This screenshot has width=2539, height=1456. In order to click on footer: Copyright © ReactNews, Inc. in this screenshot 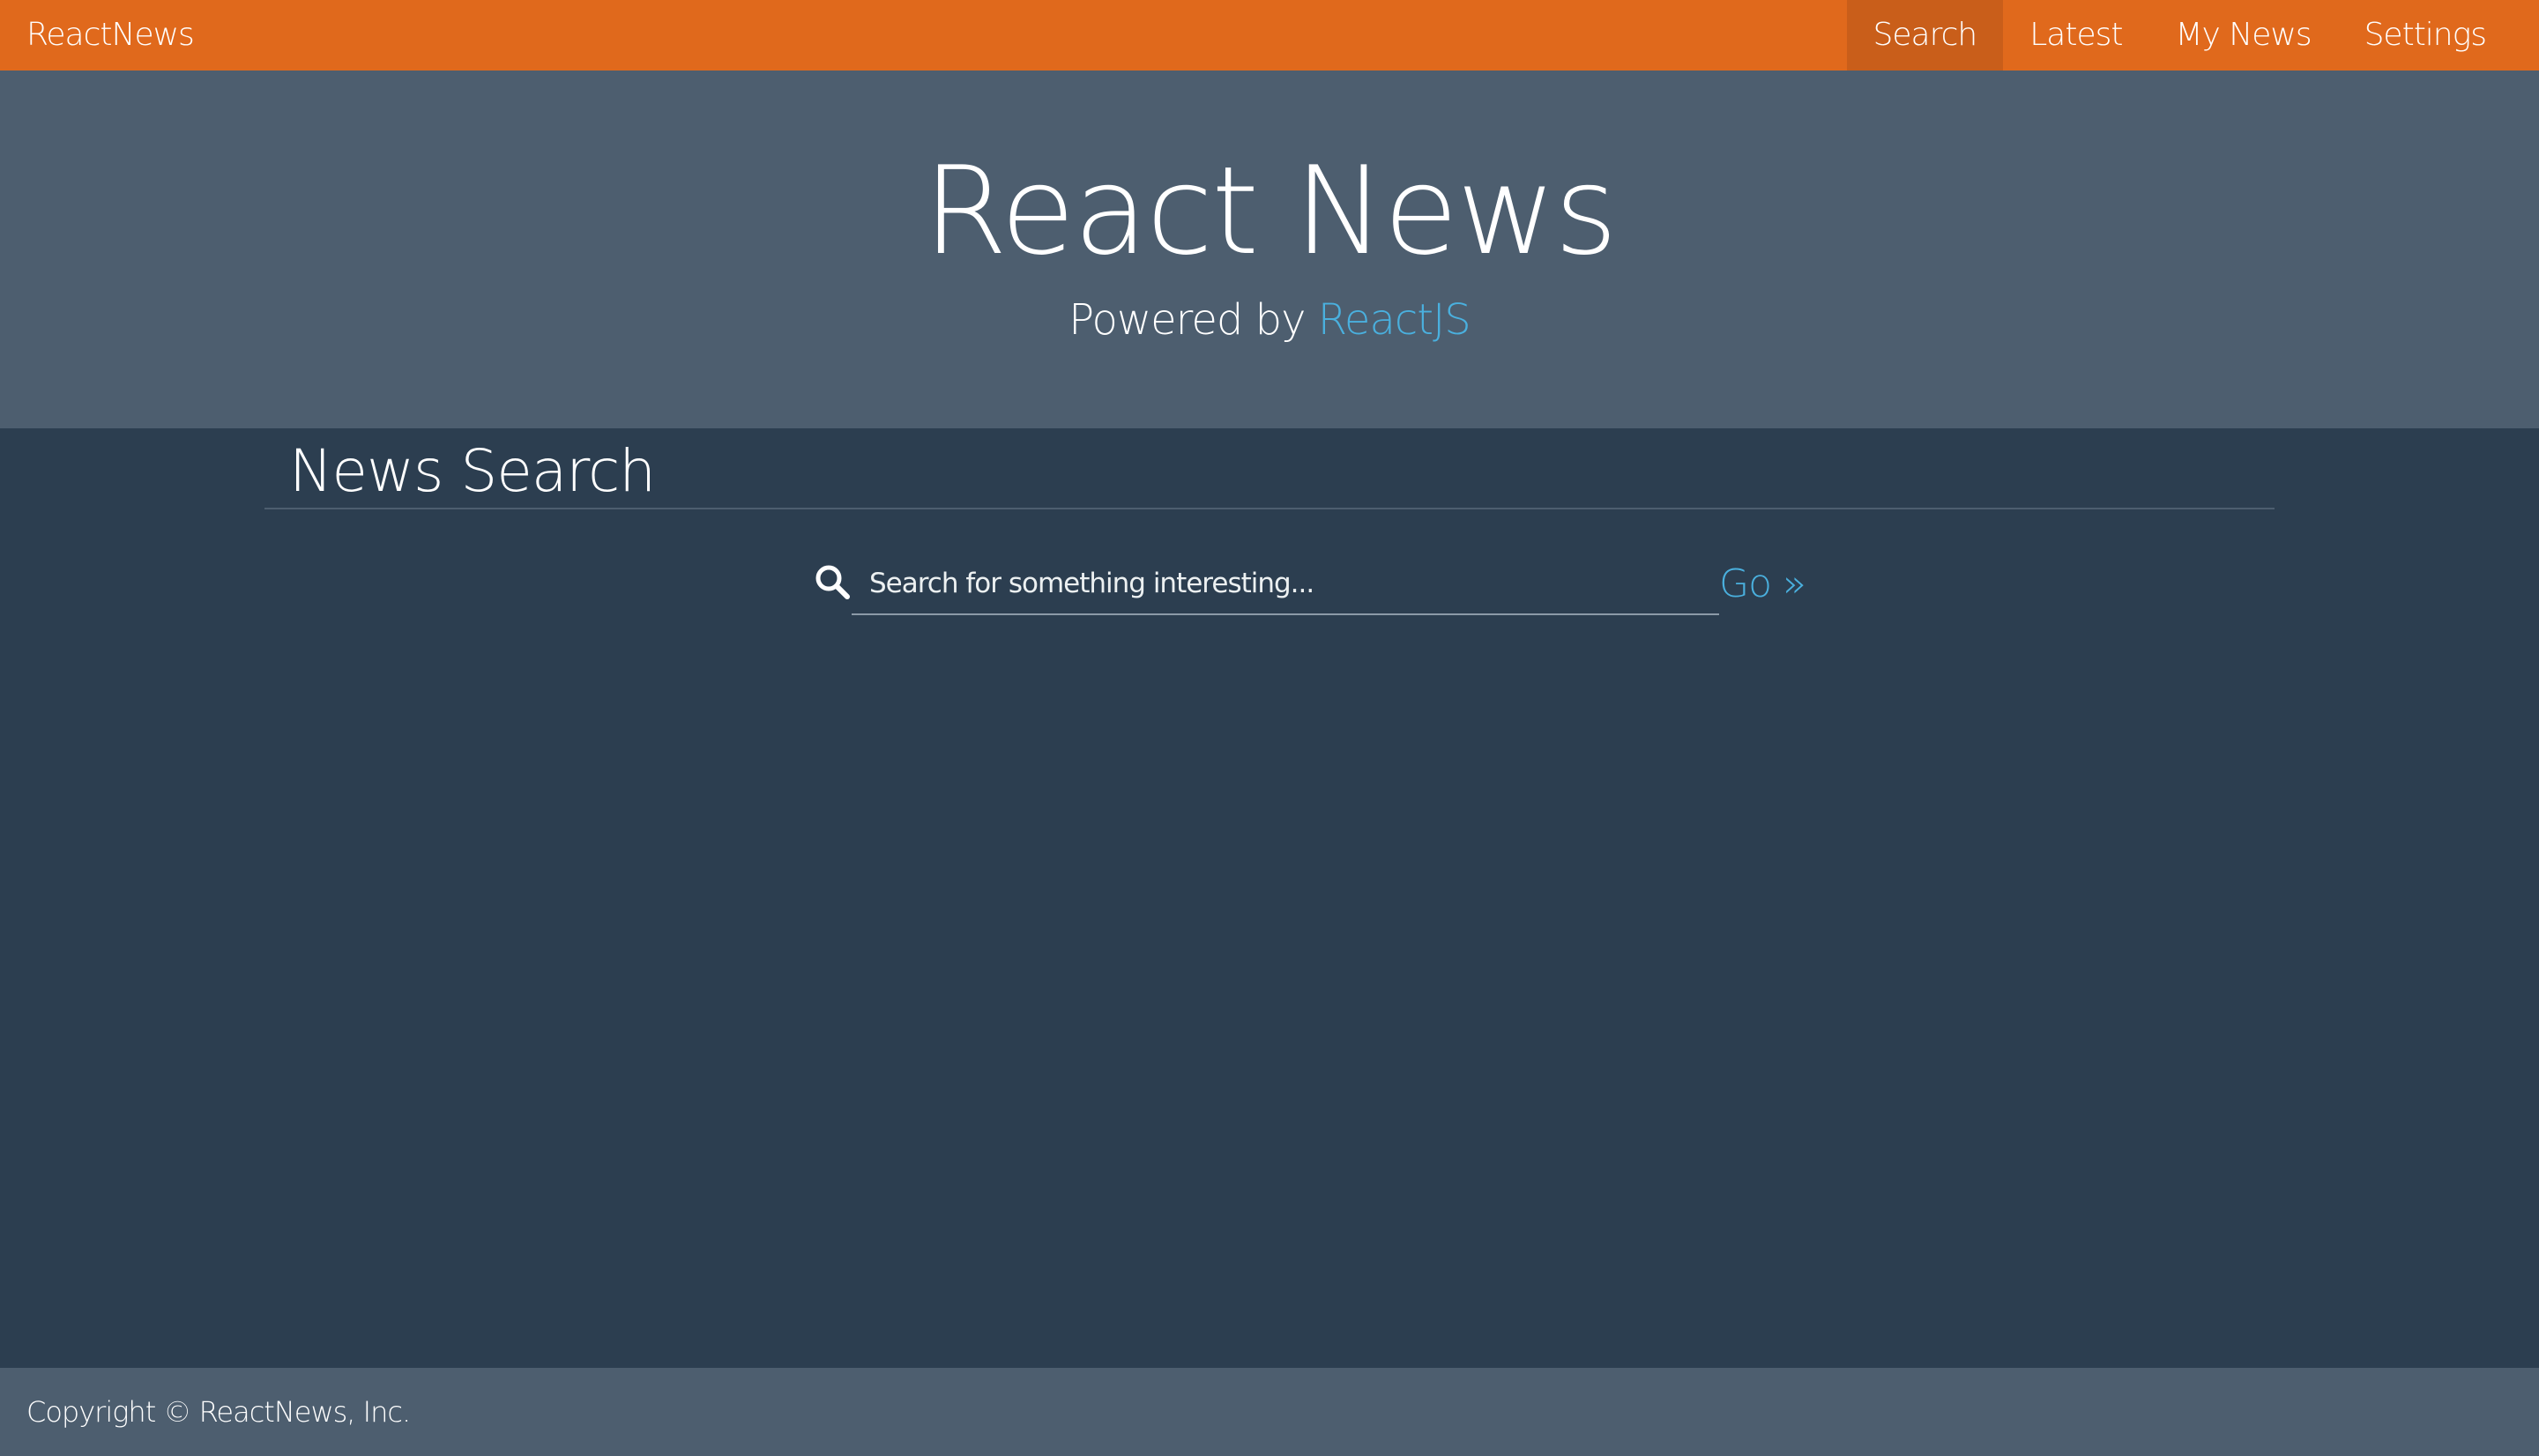, I will do `click(1269, 1412)`.